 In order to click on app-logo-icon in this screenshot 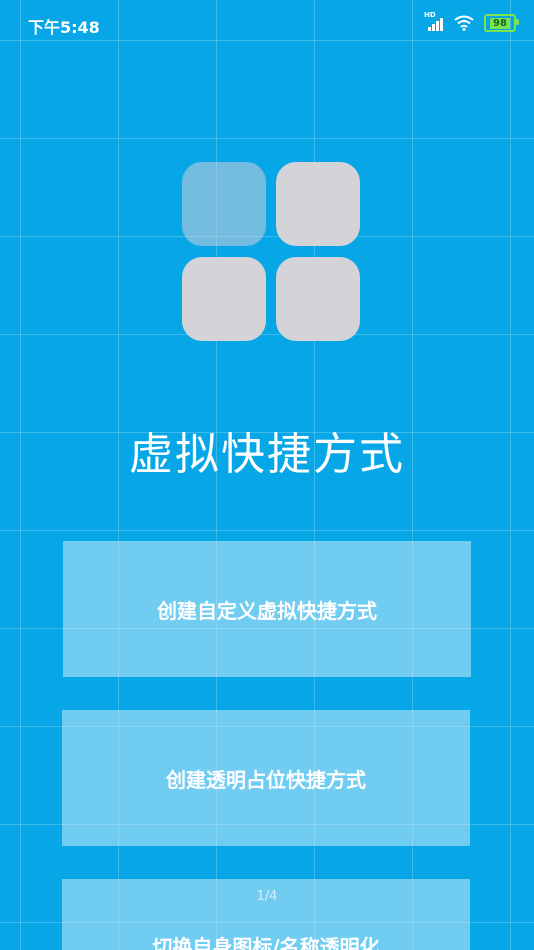, I will do `click(271, 252)`.